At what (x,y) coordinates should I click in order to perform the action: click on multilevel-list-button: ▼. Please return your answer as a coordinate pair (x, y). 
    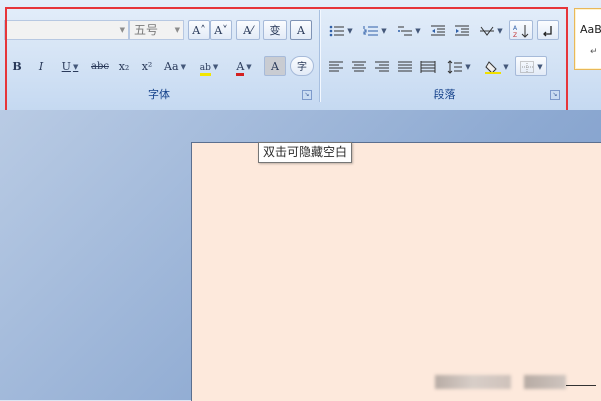
    Looking at the image, I should click on (409, 30).